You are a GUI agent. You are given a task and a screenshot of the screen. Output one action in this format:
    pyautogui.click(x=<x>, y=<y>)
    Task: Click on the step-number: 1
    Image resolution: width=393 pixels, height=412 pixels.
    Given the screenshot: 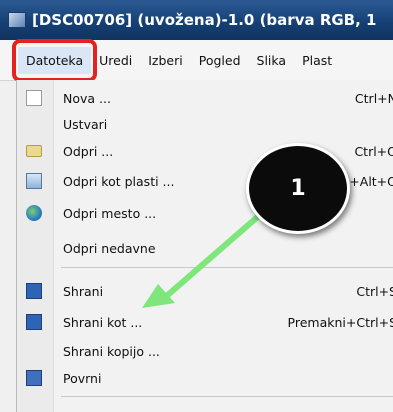 What is the action you would take?
    pyautogui.click(x=298, y=188)
    